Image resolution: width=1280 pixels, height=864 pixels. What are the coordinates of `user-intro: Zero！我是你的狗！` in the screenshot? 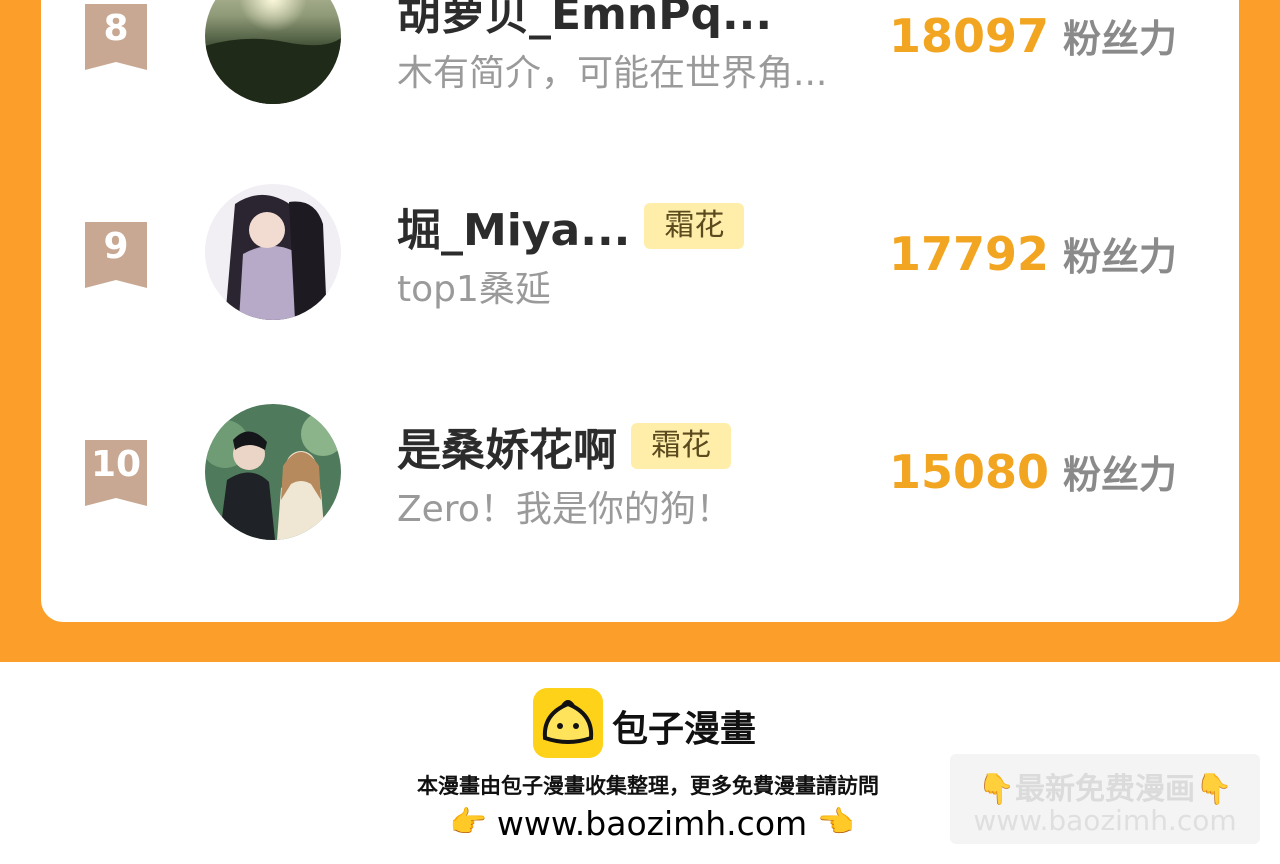 It's located at (564, 509).